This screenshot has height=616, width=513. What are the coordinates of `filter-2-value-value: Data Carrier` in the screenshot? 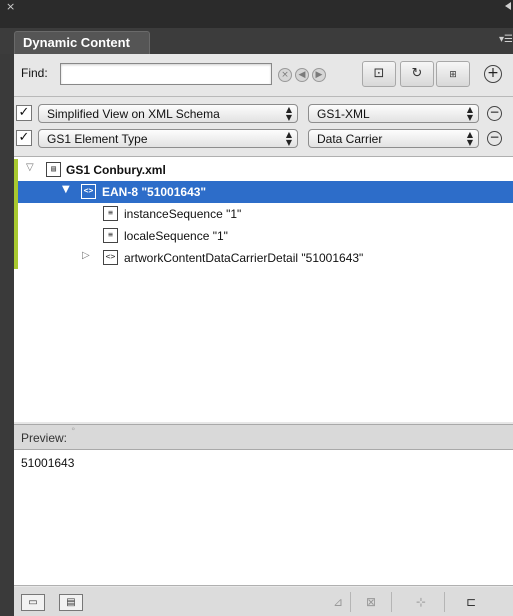 It's located at (350, 139).